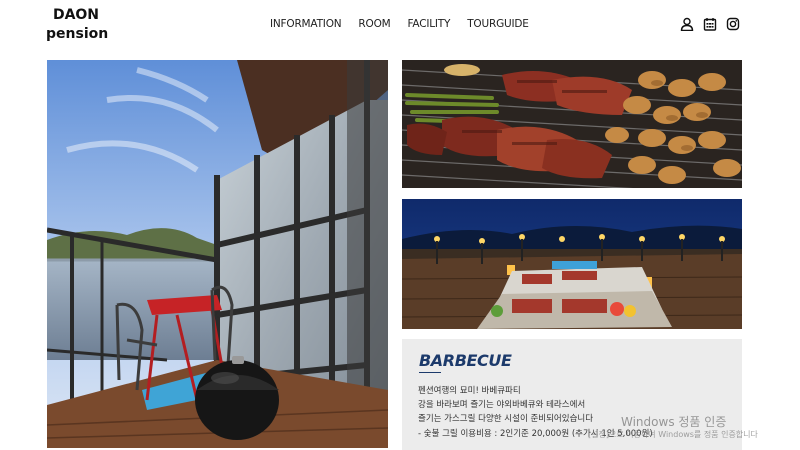 The image size is (800, 450). What do you see at coordinates (374, 24) in the screenshot?
I see `nav-room: ROOM` at bounding box center [374, 24].